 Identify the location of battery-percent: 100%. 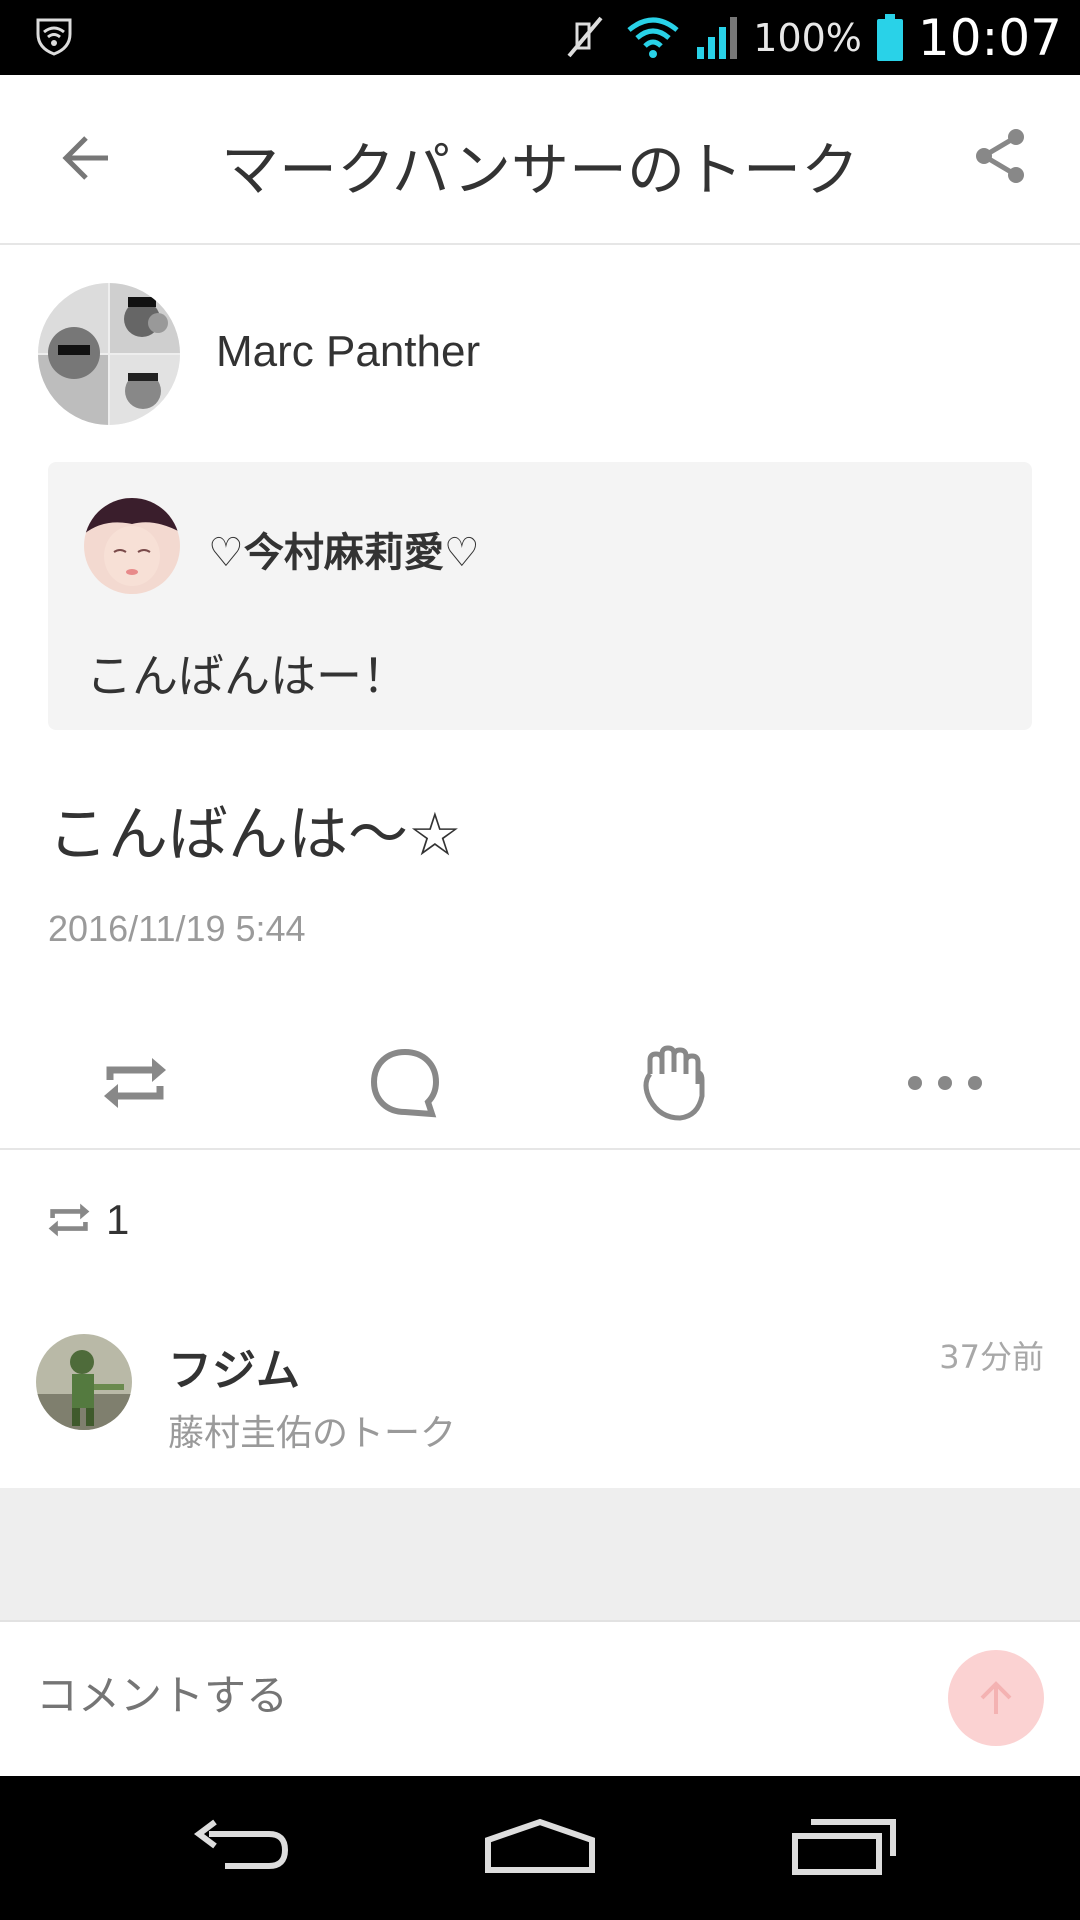
(807, 37).